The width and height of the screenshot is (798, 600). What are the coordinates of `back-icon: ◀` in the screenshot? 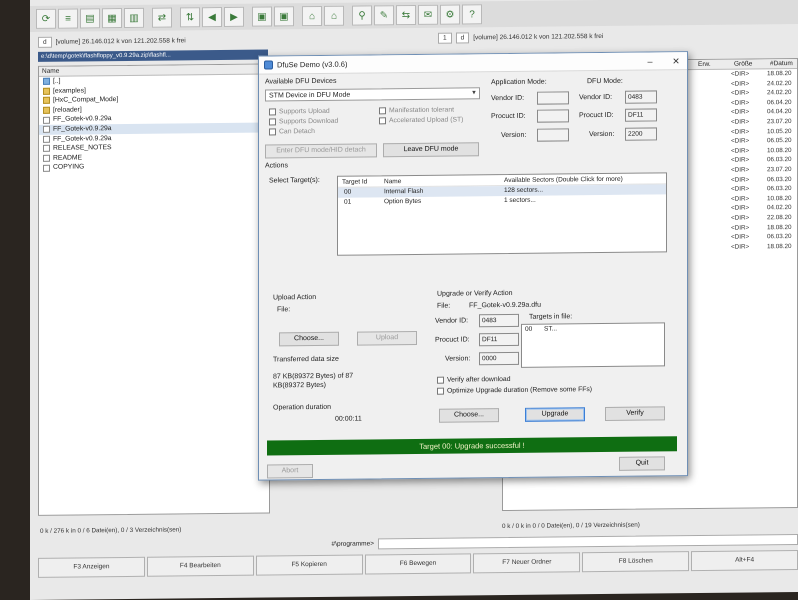 It's located at (212, 17).